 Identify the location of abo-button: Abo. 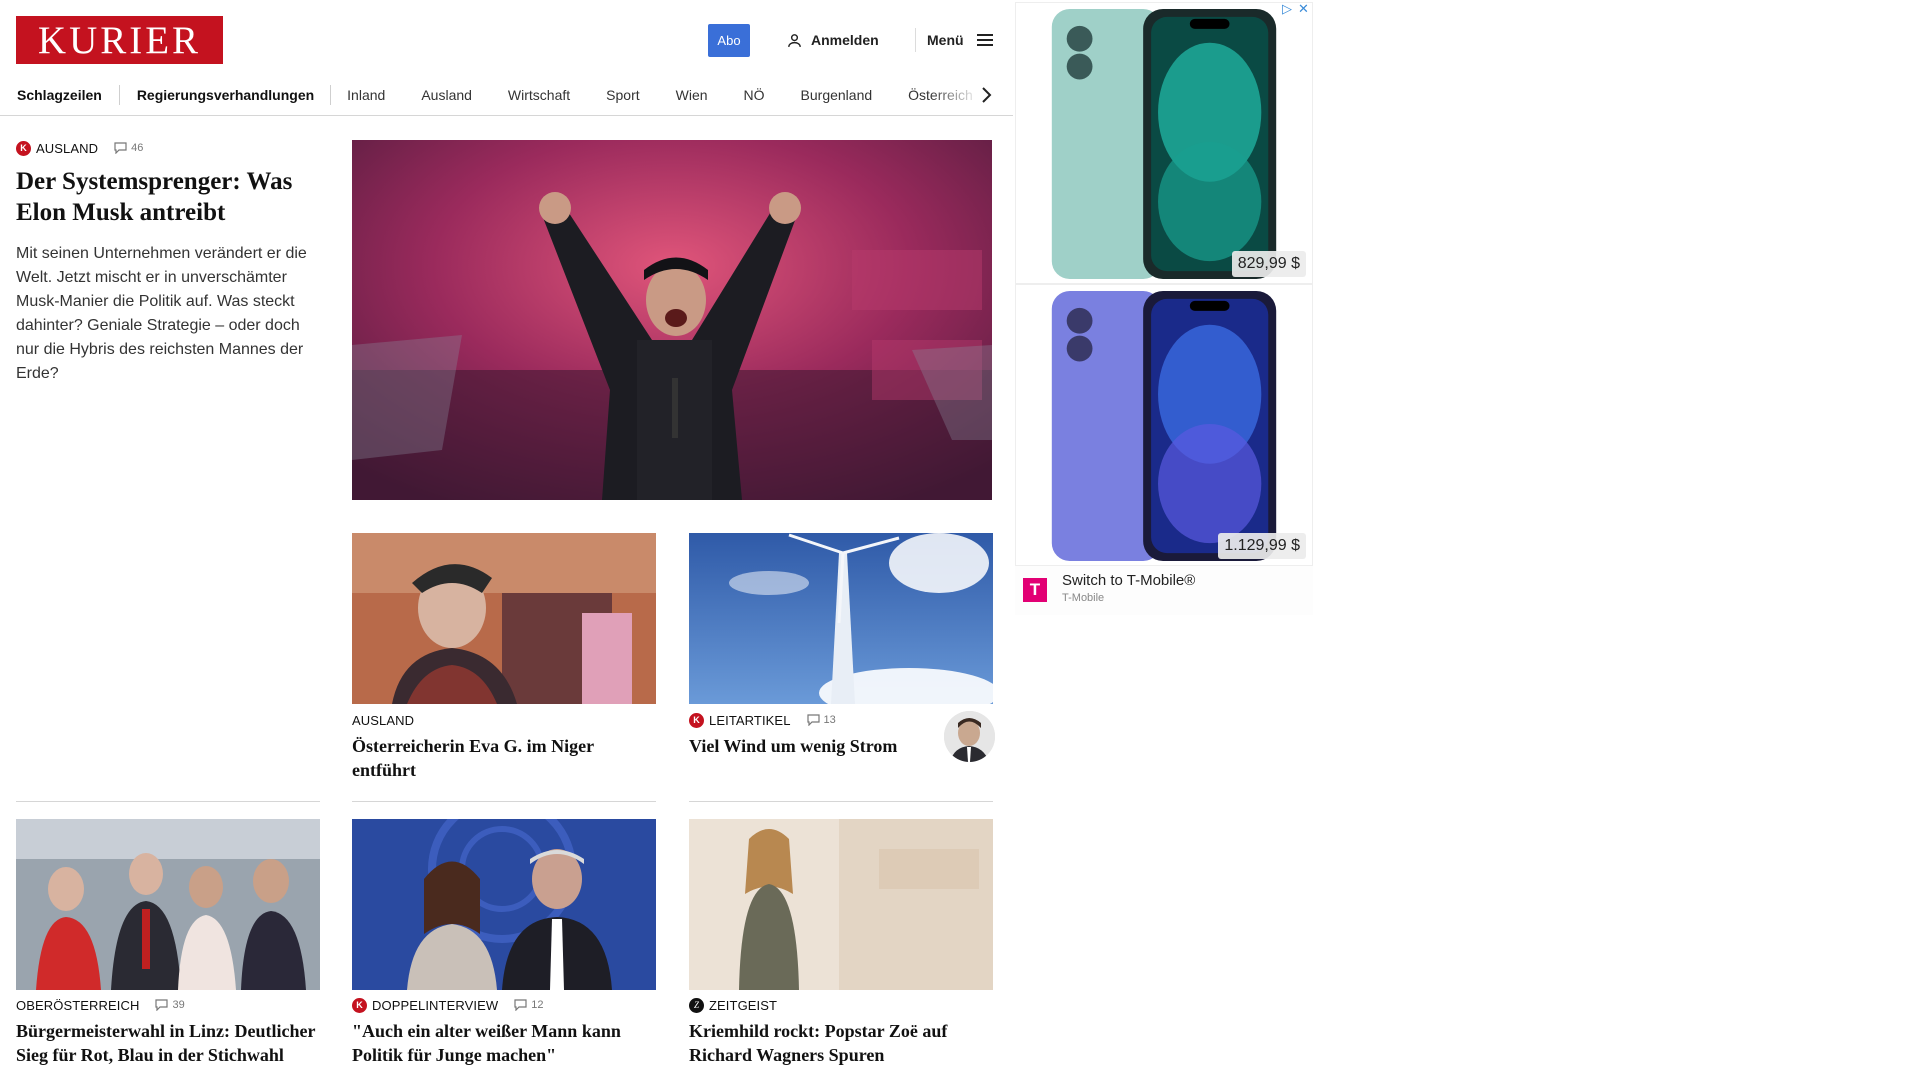
(729, 40).